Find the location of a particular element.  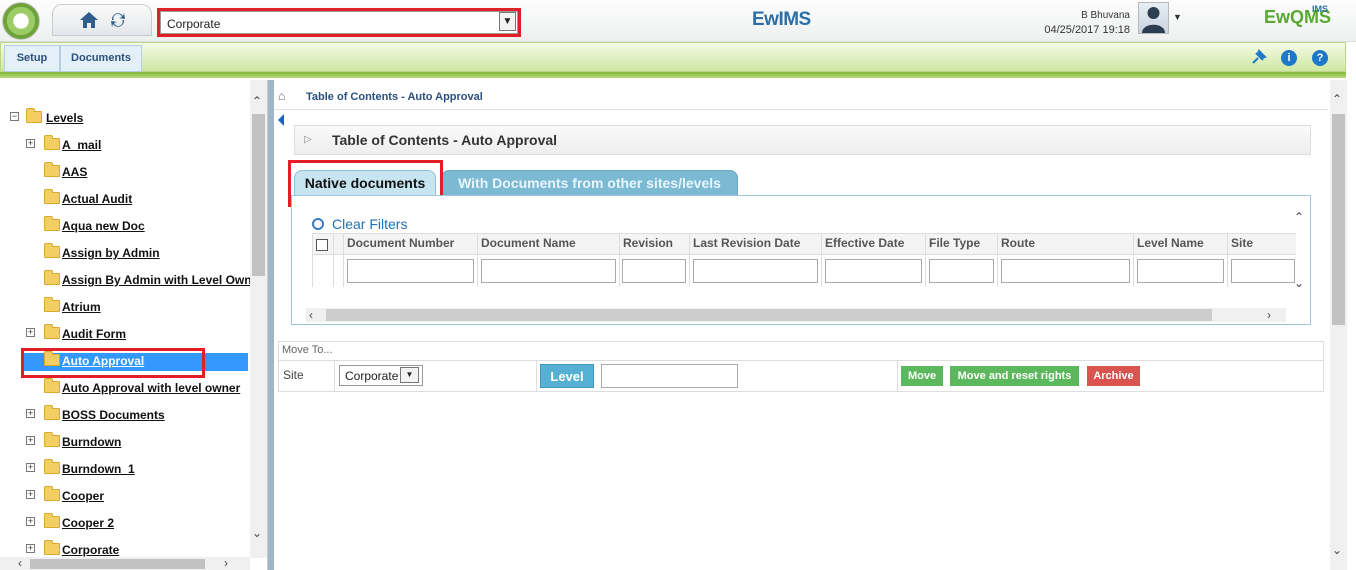

content-scroll-thumb is located at coordinates (1338, 219).